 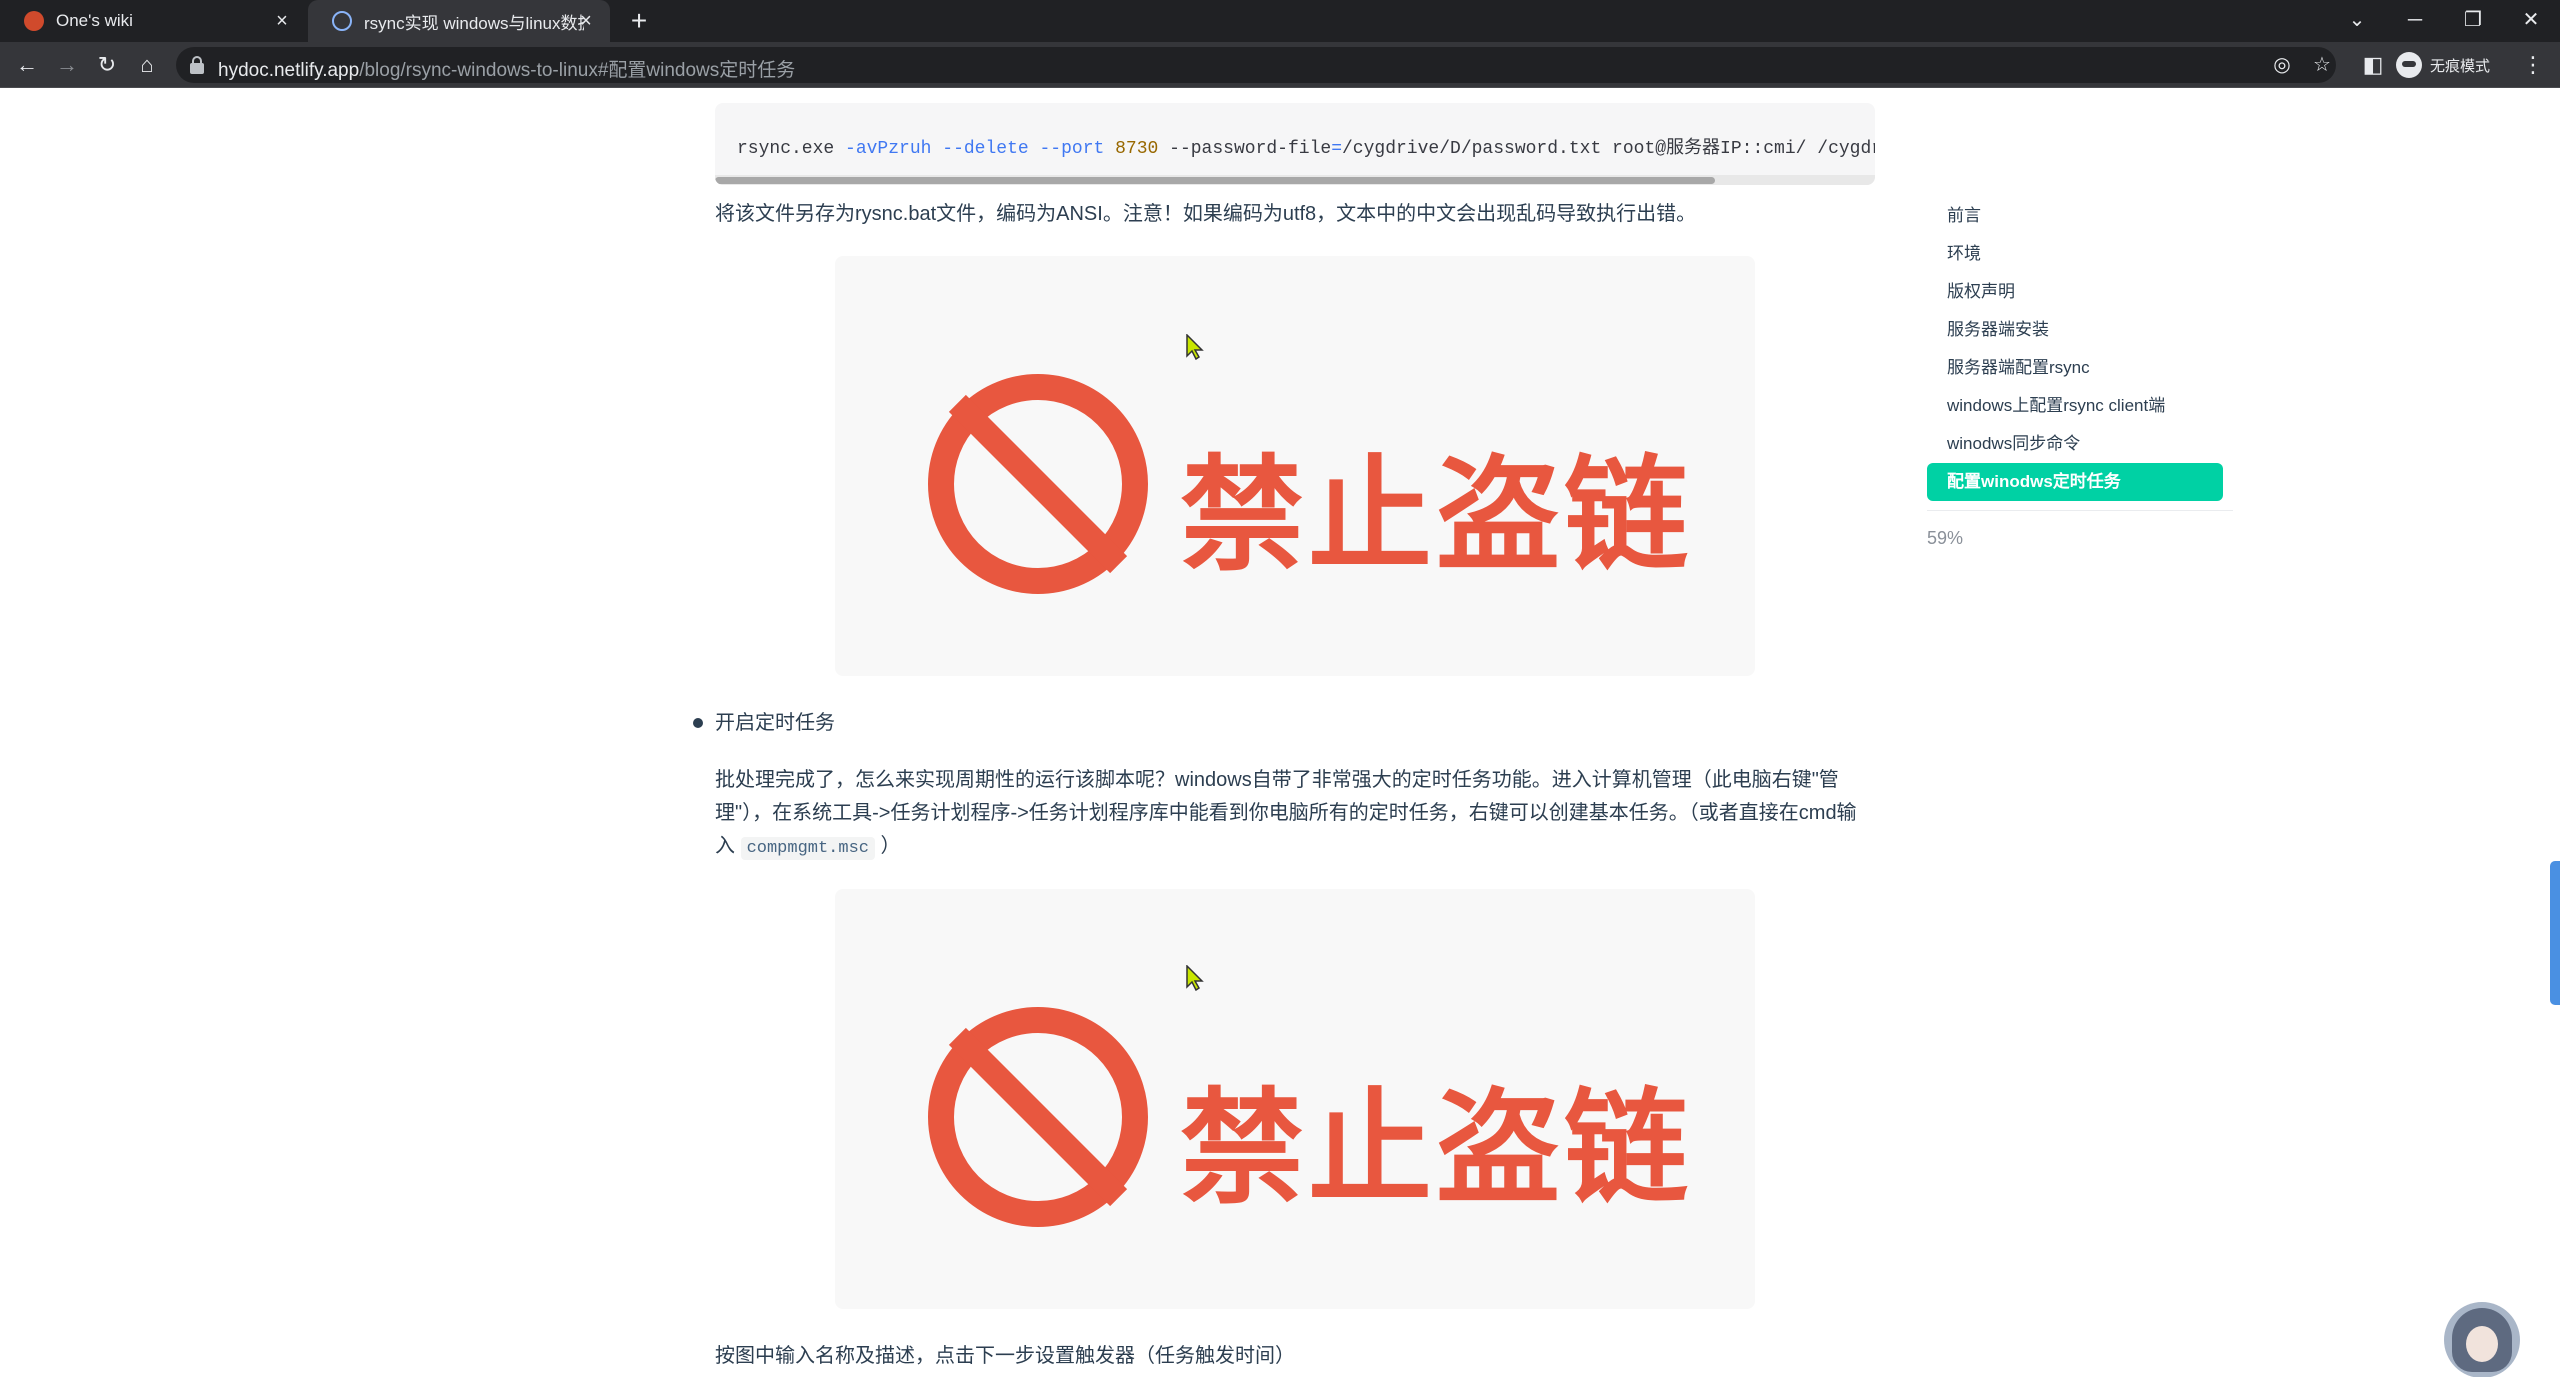 I want to click on back-arrow-icon: ←, so click(x=27, y=65).